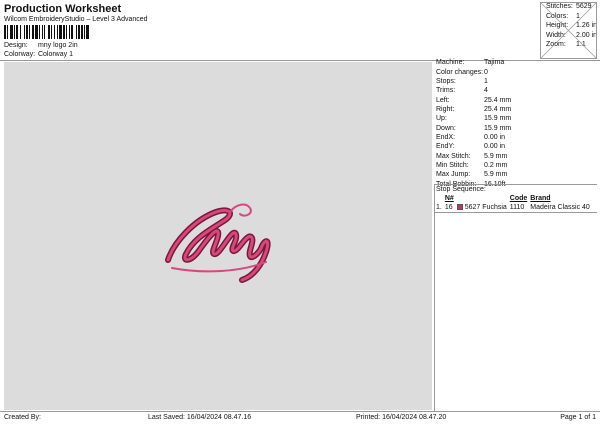 The image size is (600, 424). What do you see at coordinates (218, 243) in the screenshot?
I see `embroidery-design` at bounding box center [218, 243].